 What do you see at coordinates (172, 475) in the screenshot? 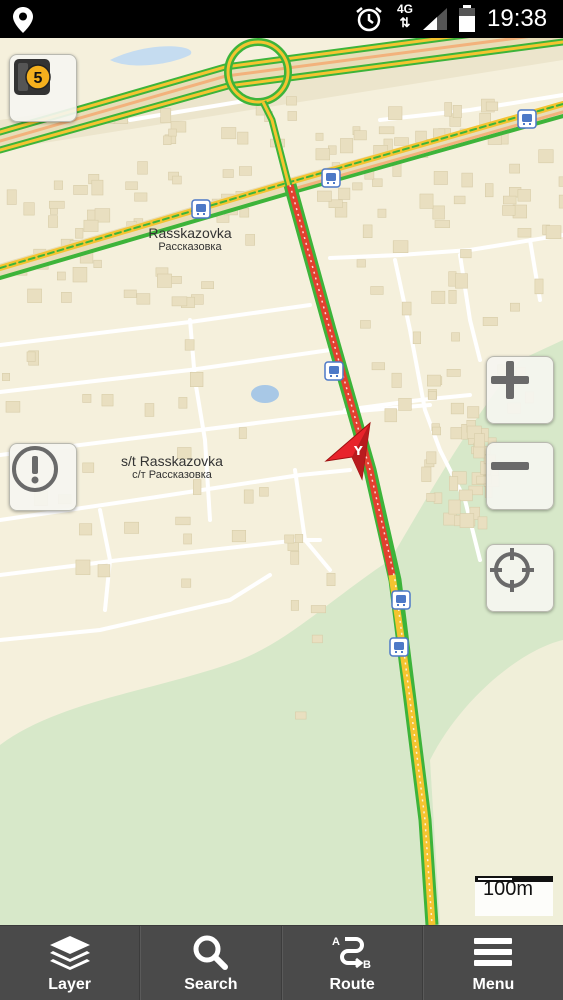
I see `place-label-sub: с/т Рассказовка` at bounding box center [172, 475].